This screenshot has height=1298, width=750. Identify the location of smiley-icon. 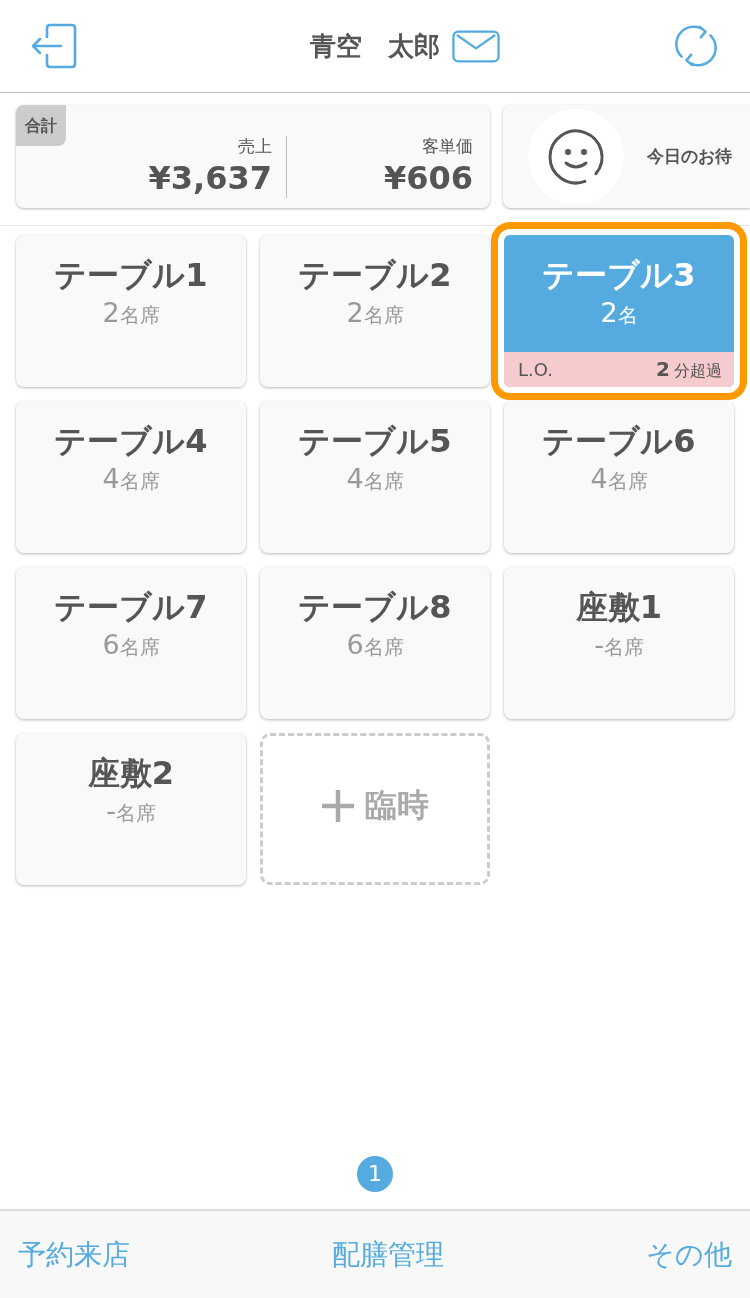
(576, 156).